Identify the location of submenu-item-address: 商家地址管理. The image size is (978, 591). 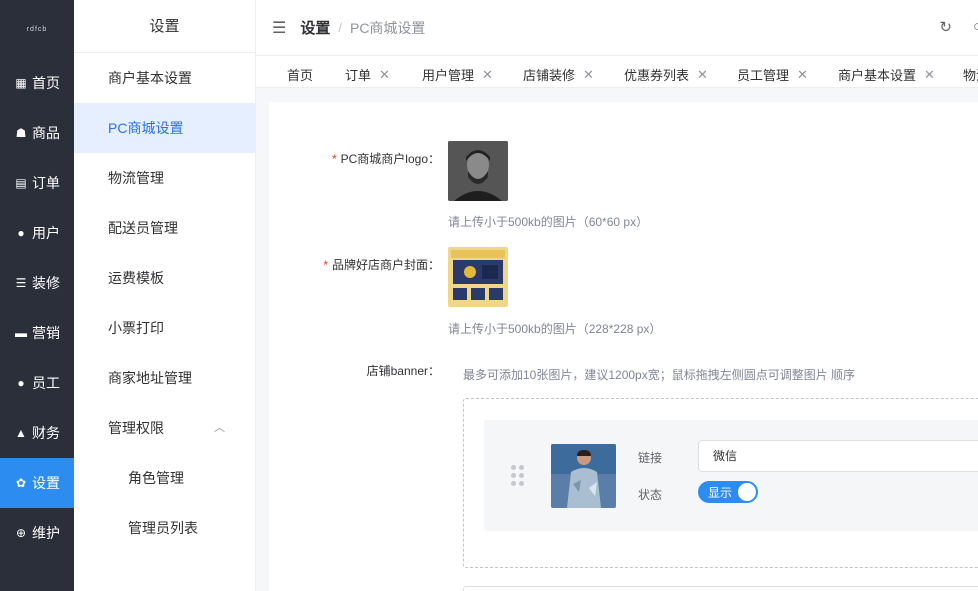
(164, 378).